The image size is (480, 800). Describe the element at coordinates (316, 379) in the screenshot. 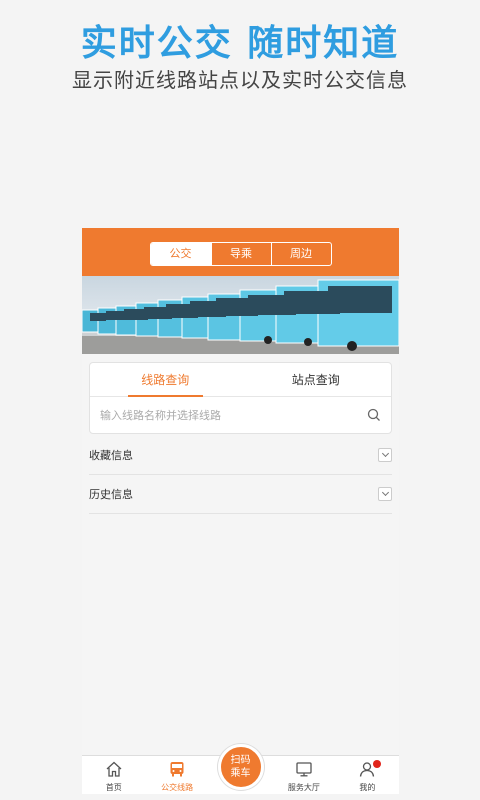

I see `tab-stop-query: 站点查询` at that location.